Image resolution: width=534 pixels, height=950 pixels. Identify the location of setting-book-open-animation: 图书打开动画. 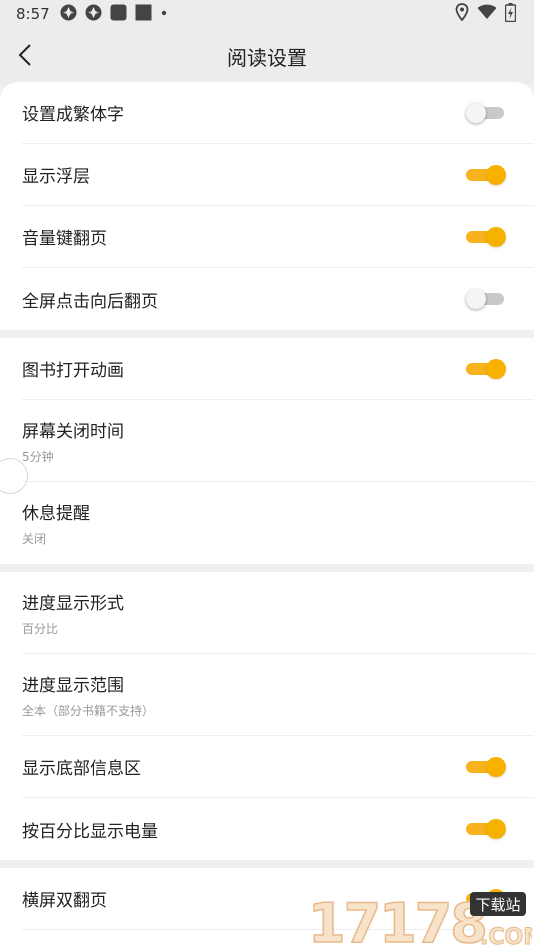
(278, 369).